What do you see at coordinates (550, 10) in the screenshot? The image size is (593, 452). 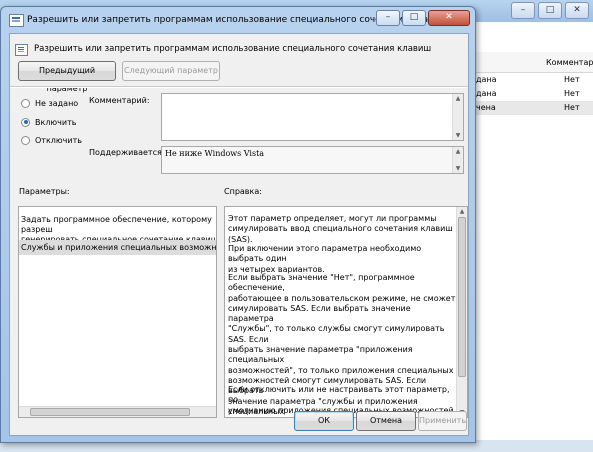 I see `maximize-icon: □` at bounding box center [550, 10].